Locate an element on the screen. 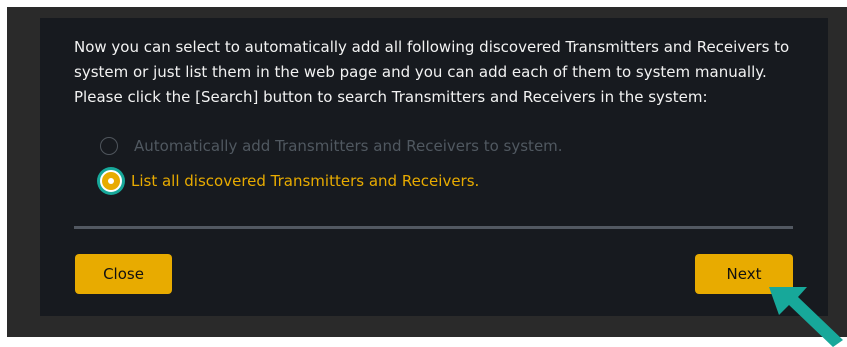  radio-list-all-selected is located at coordinates (111, 181).